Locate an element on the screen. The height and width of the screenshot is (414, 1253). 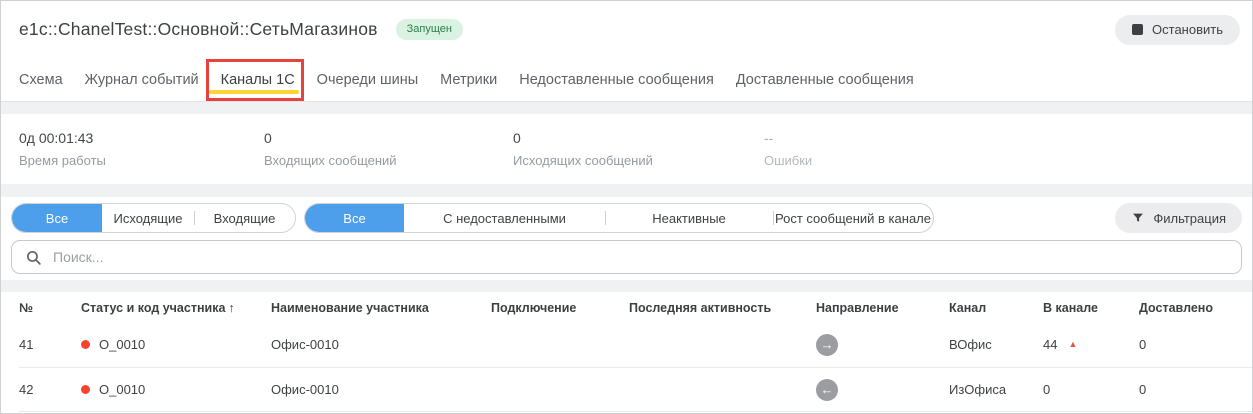
tab-label: Очереди шины is located at coordinates (367, 79).